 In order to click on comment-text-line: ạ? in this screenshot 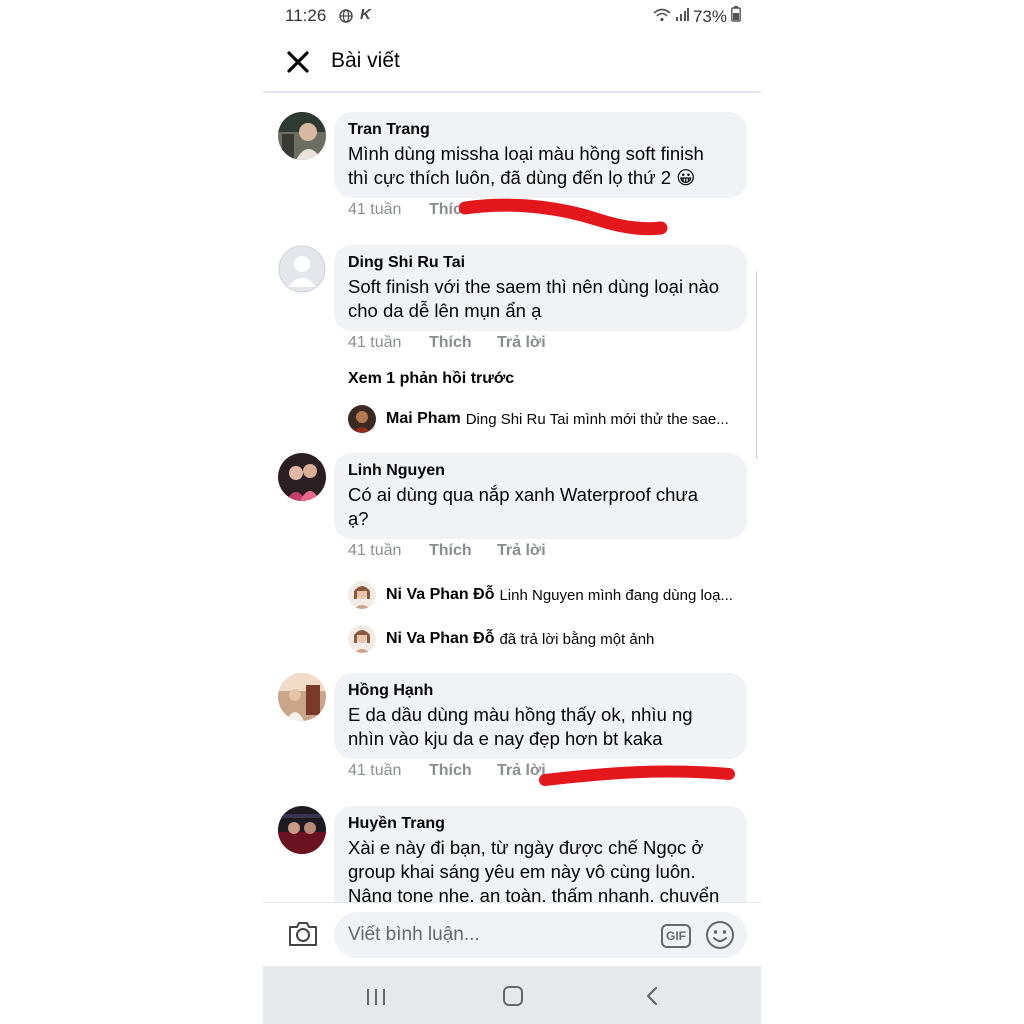, I will do `click(358, 518)`.